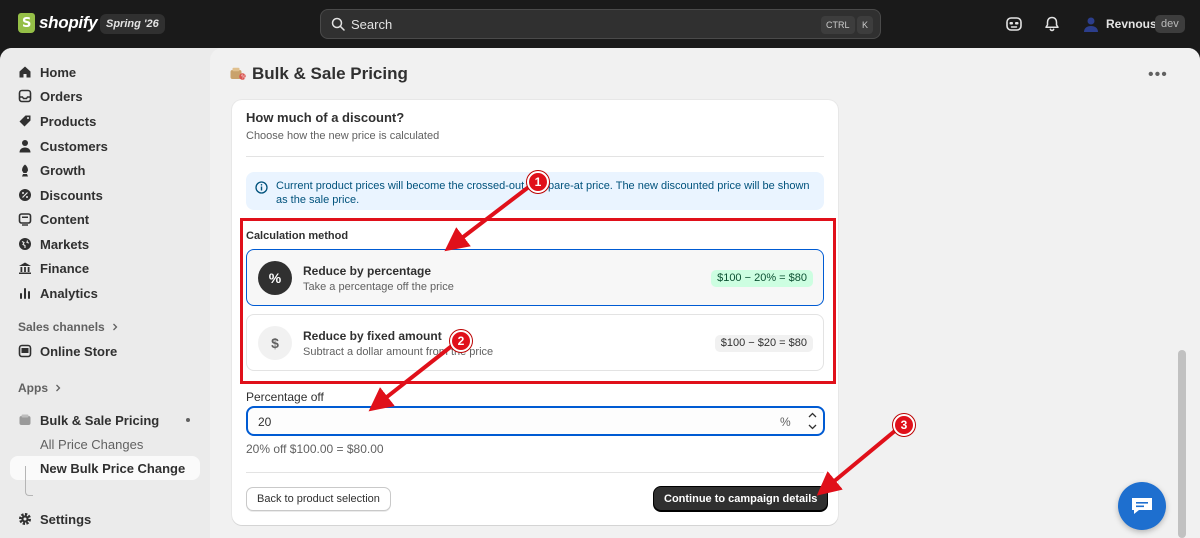 The height and width of the screenshot is (538, 1200). I want to click on sidebar-item-label: Online Store, so click(79, 351).